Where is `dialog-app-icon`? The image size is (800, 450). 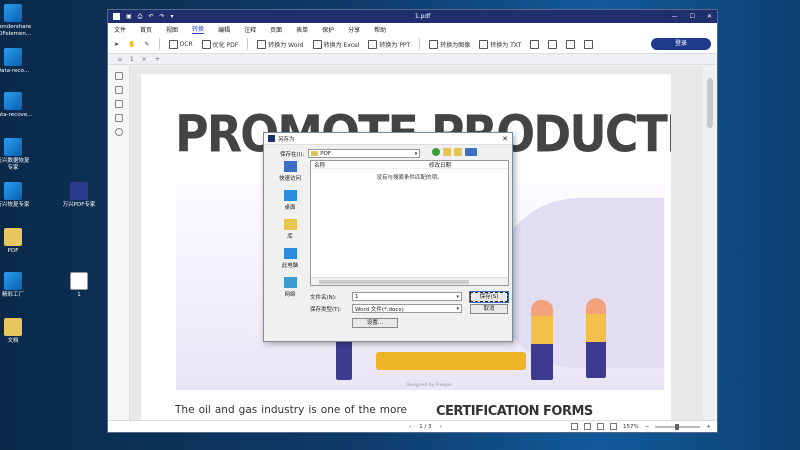 dialog-app-icon is located at coordinates (271, 138).